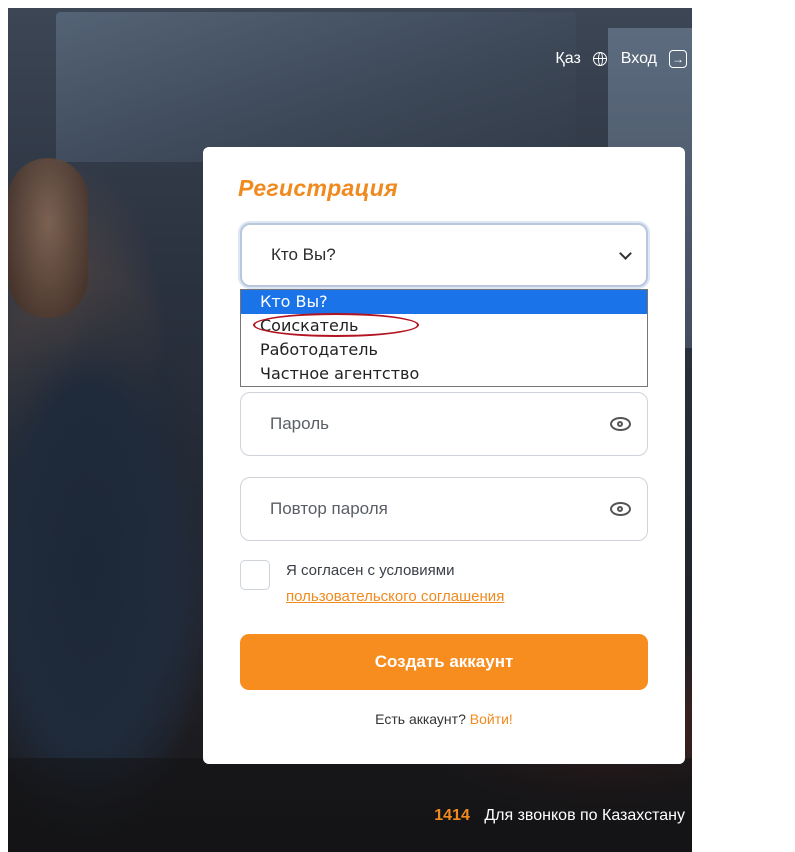 This screenshot has height=852, width=795. I want to click on page-title: Регистрация, so click(318, 188).